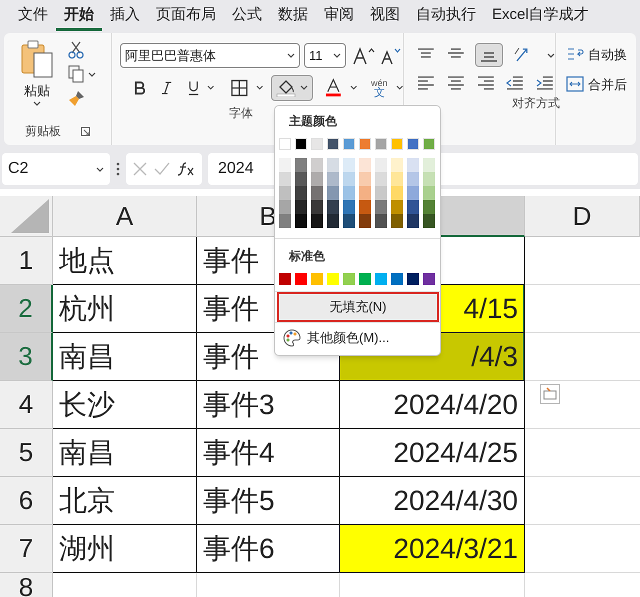  What do you see at coordinates (26, 405) in the screenshot?
I see `row-header: 4` at bounding box center [26, 405].